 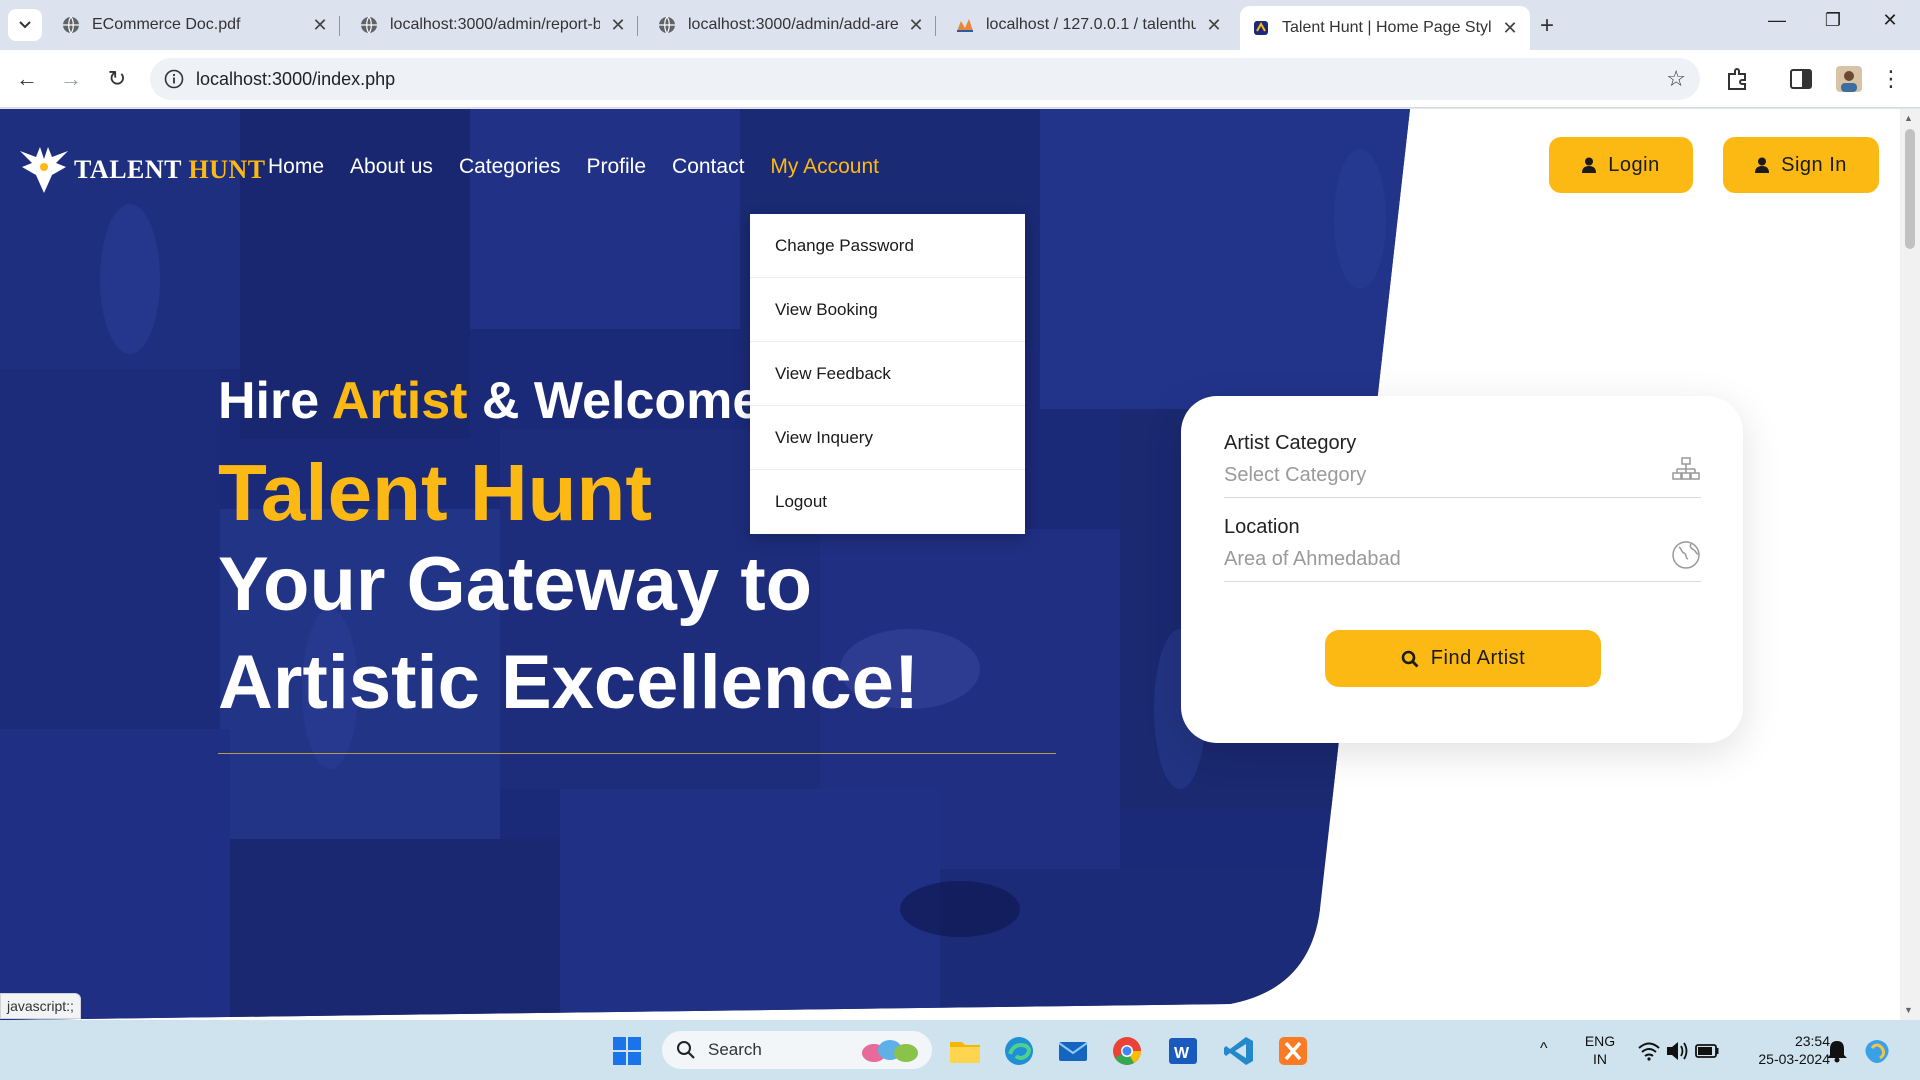 I want to click on login-button: Login, so click(x=1621, y=165).